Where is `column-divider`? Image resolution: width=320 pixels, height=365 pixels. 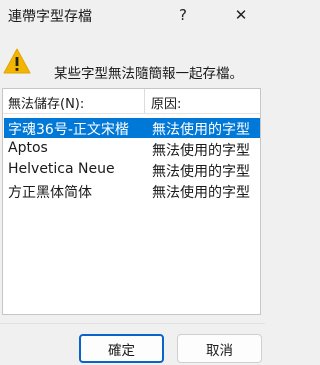 column-divider is located at coordinates (144, 101).